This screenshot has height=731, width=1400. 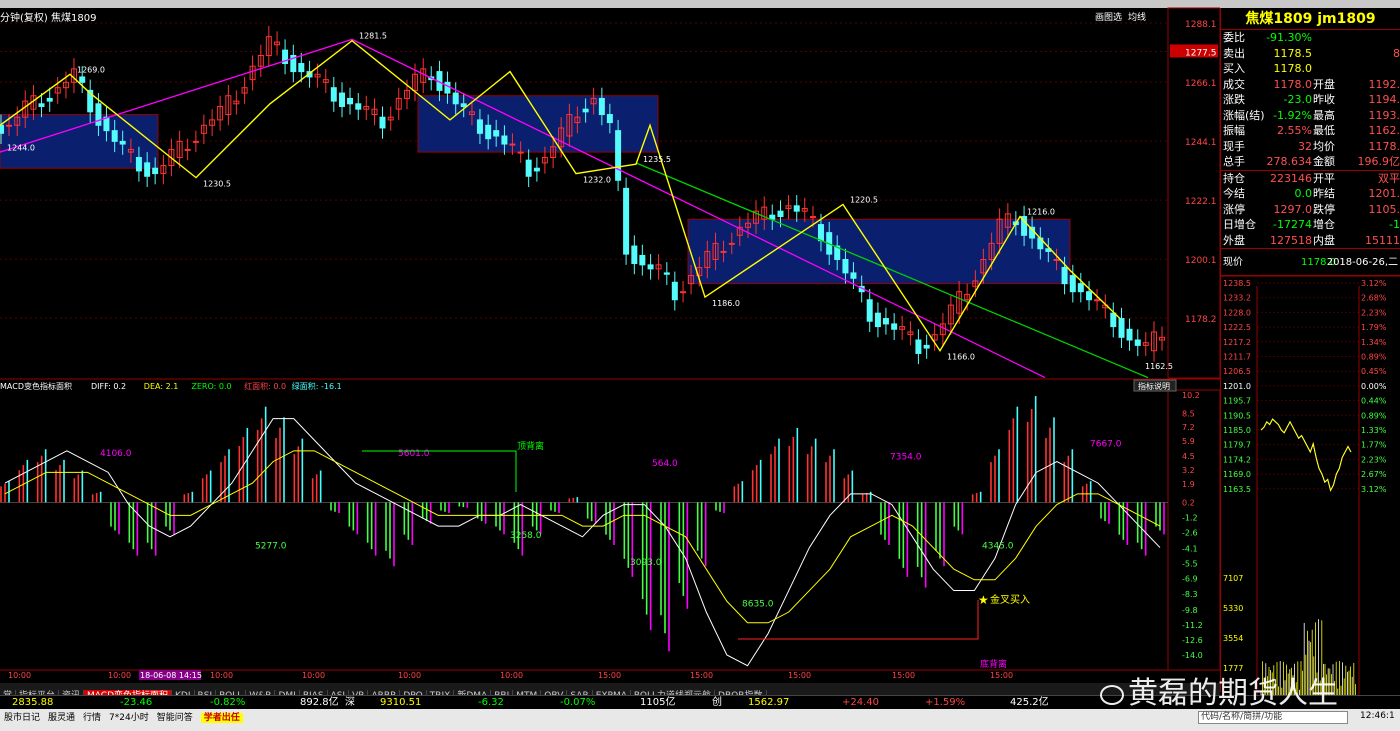 What do you see at coordinates (1377, 716) in the screenshot?
I see `clock: 12:46:1` at bounding box center [1377, 716].